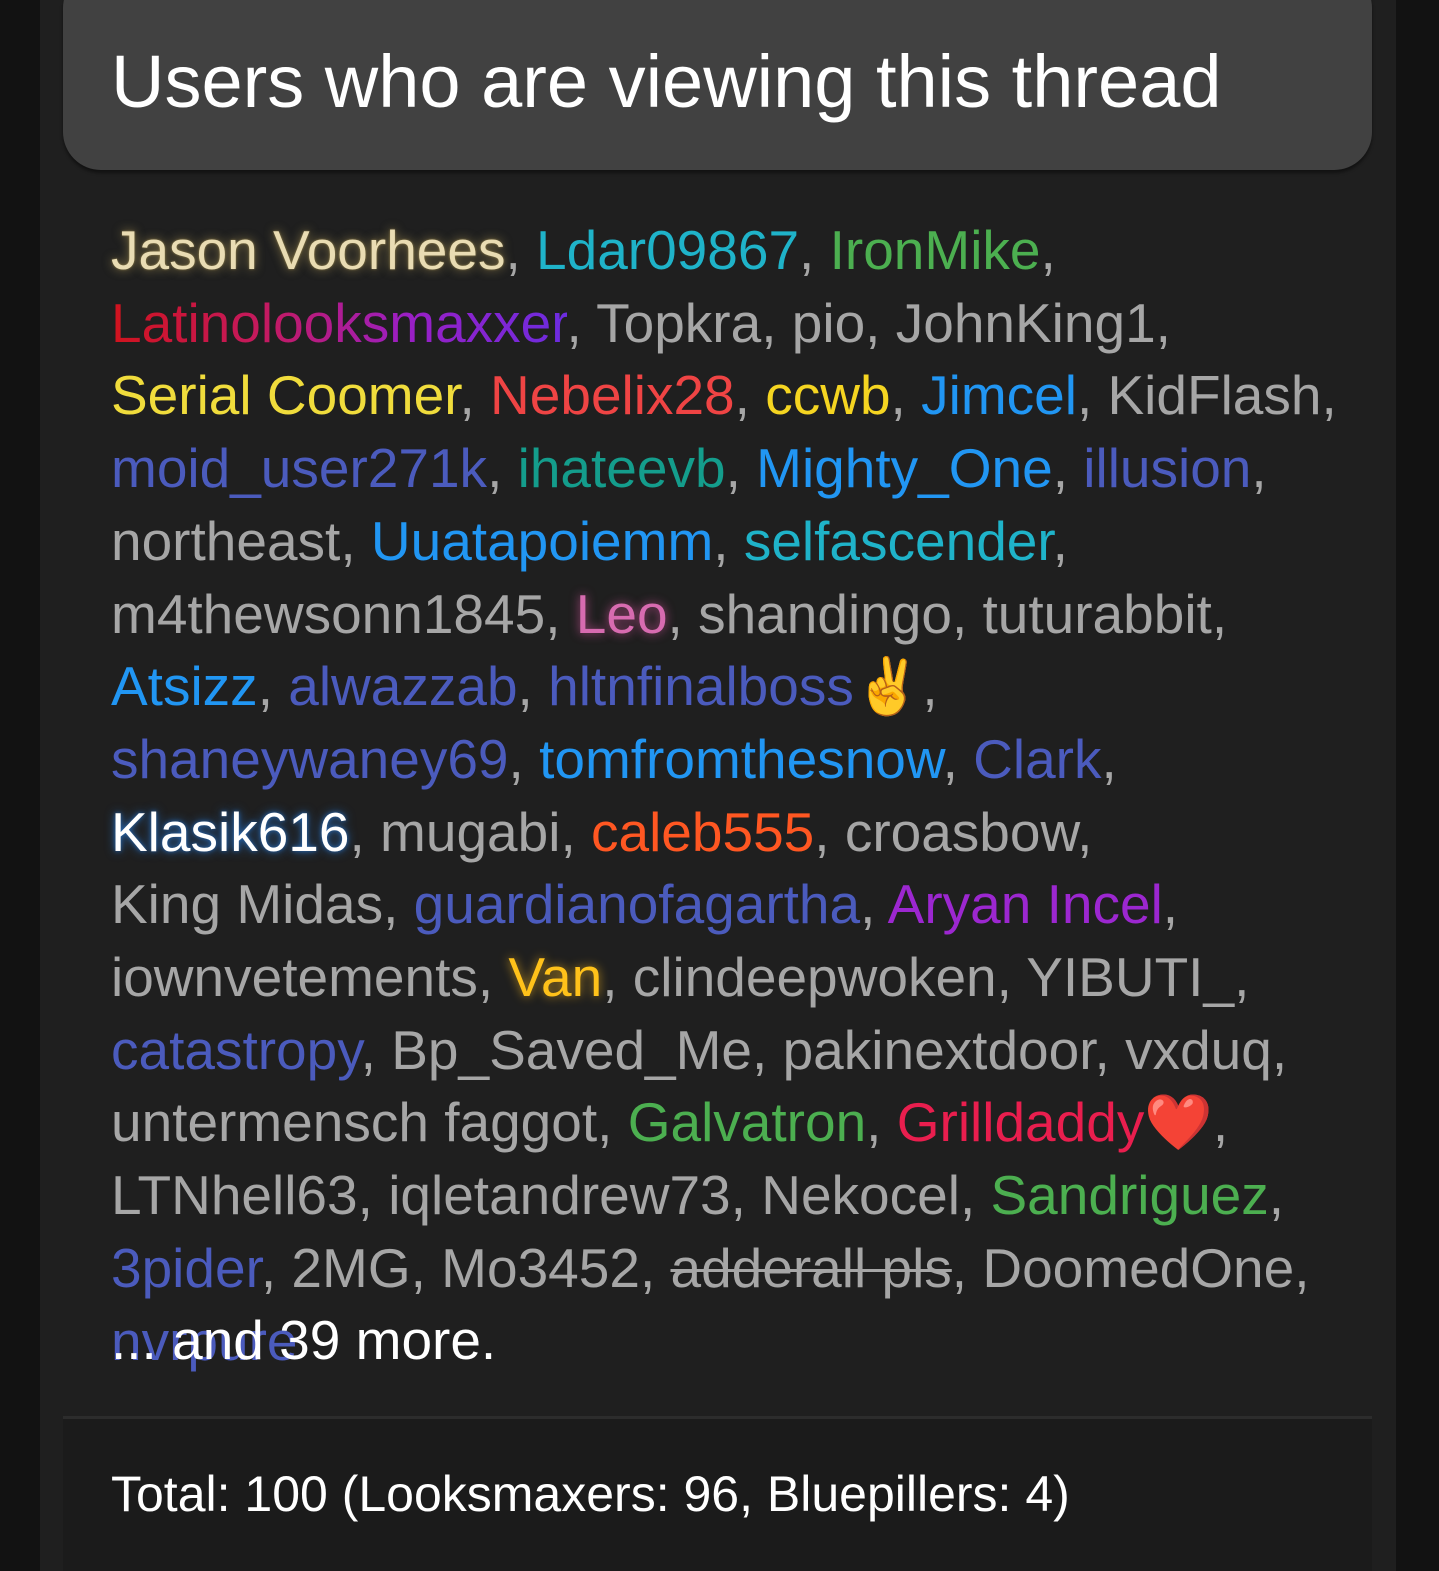 Image resolution: width=1439 pixels, height=1571 pixels. I want to click on viewer-username-link: Uuatapoiemm, so click(542, 541).